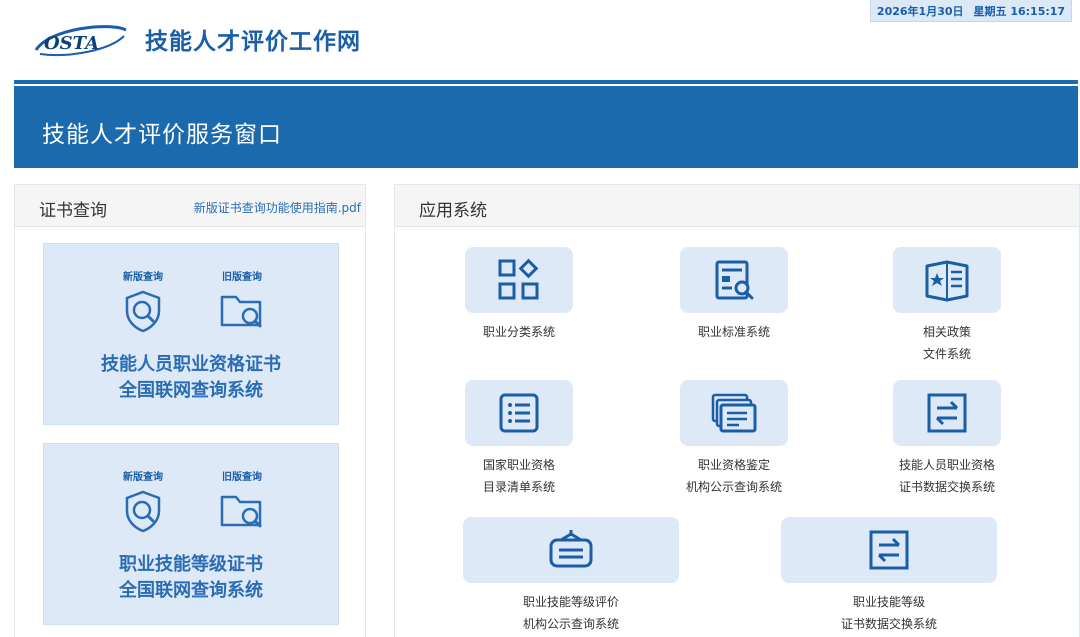 This screenshot has height=637, width=1080. I want to click on app-label-line1: 相关政策, so click(946, 332).